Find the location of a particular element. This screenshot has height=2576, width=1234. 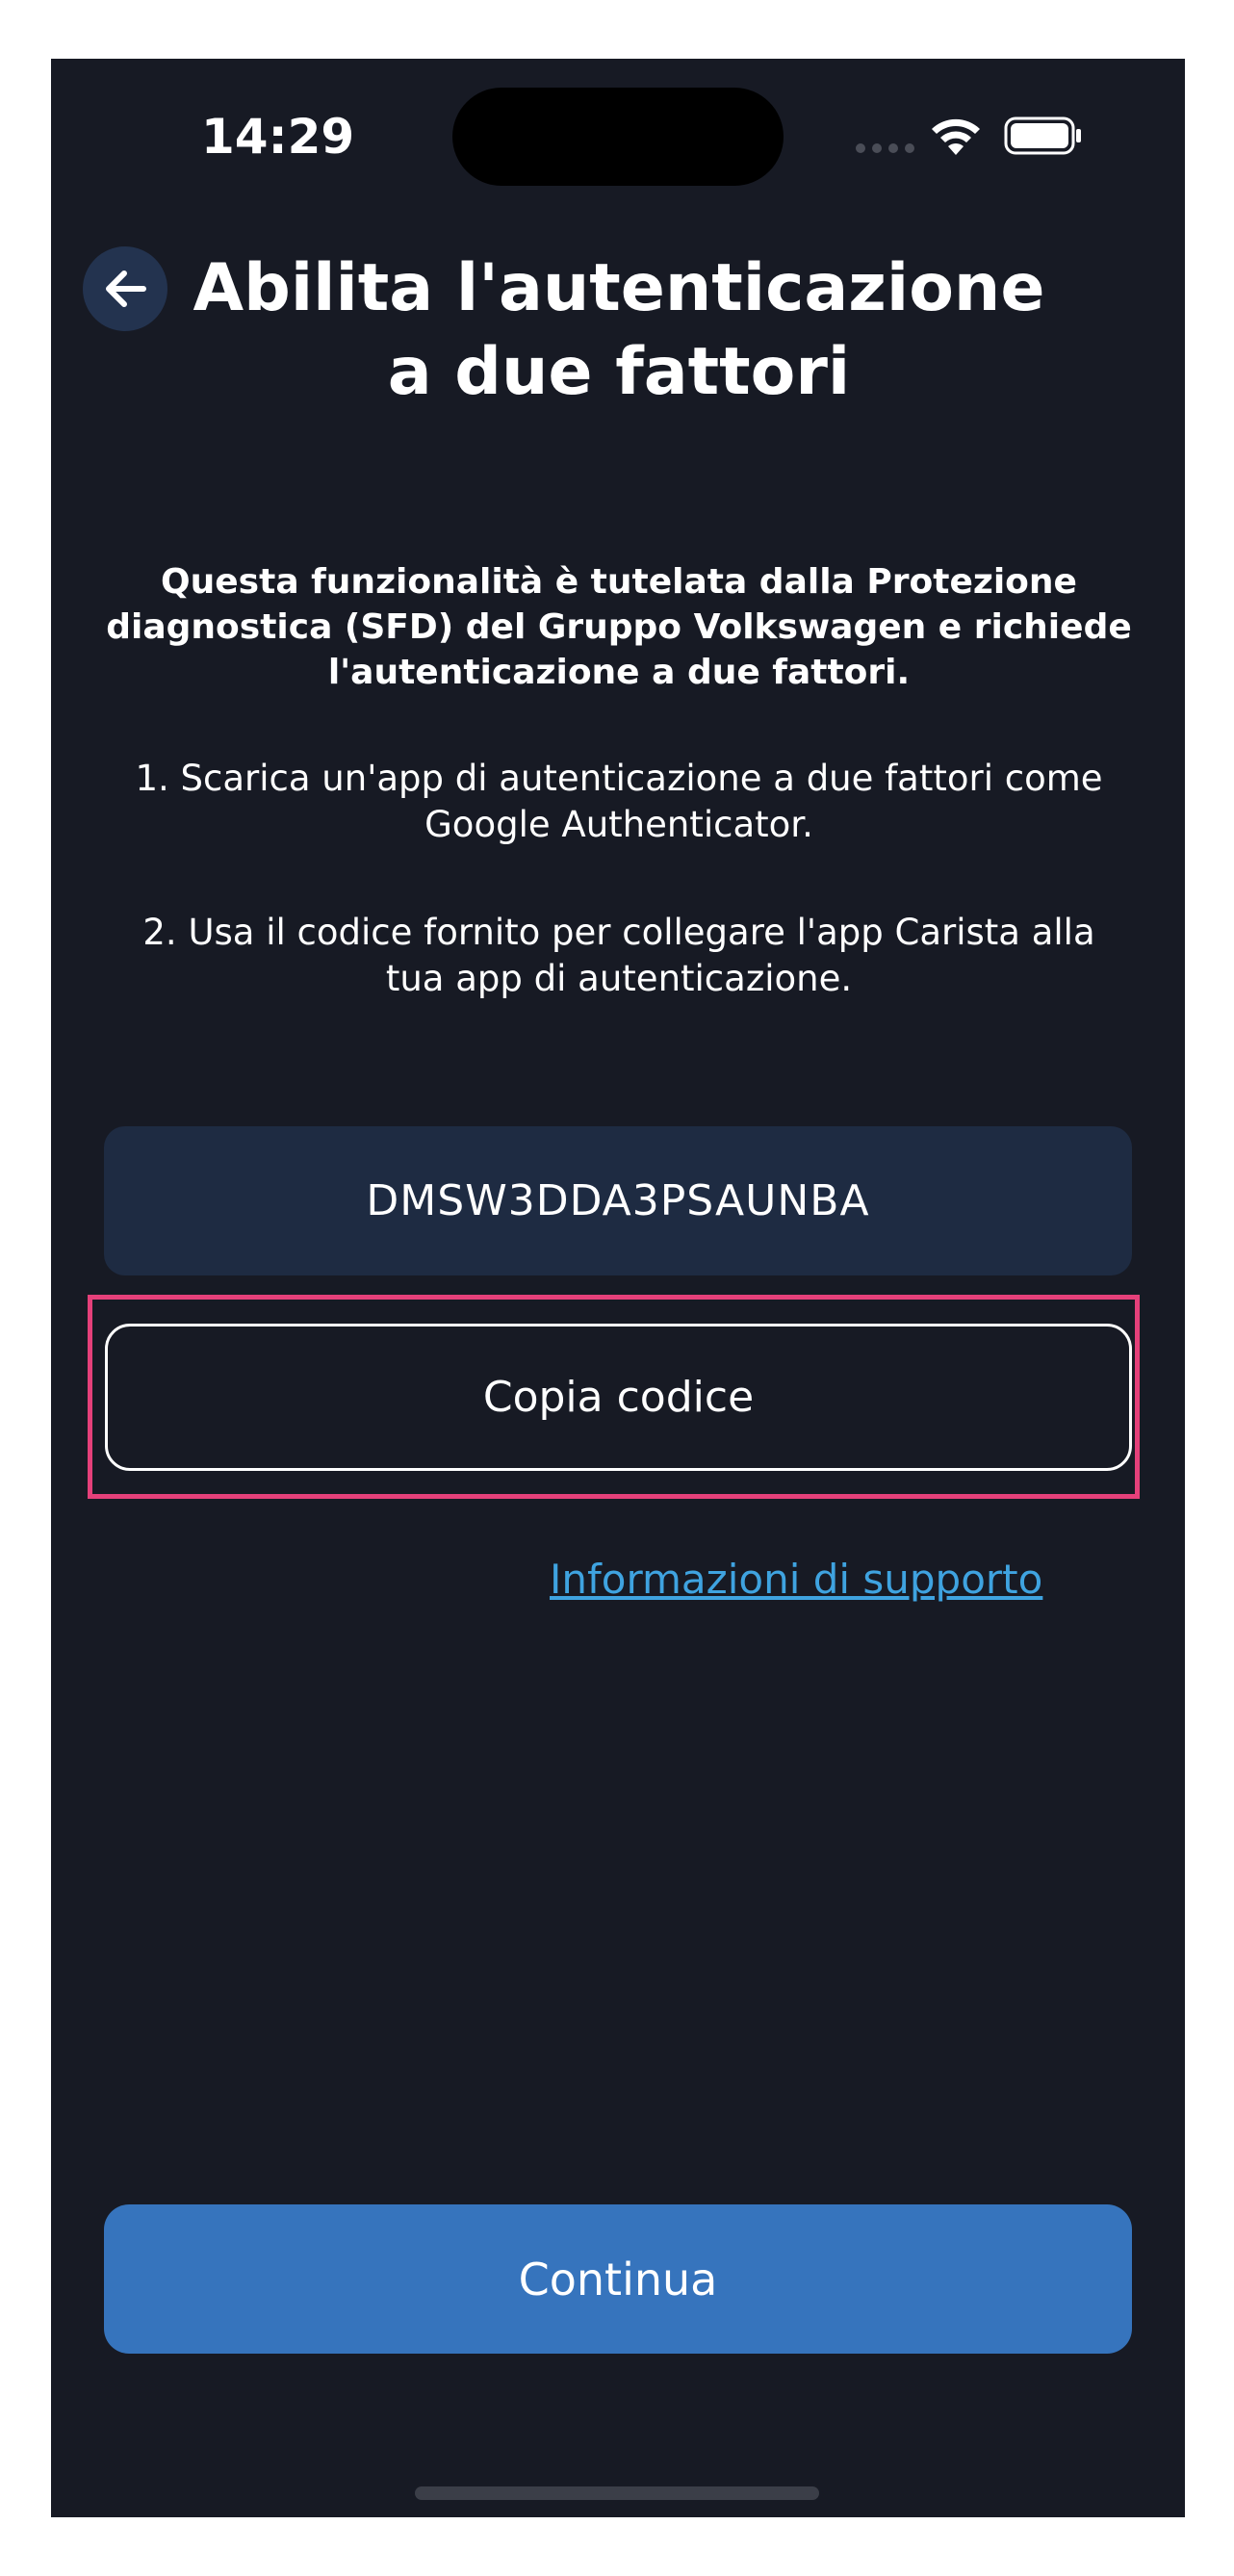

authentication-code: DMSW3DDA3PSAUNBA is located at coordinates (618, 1200).